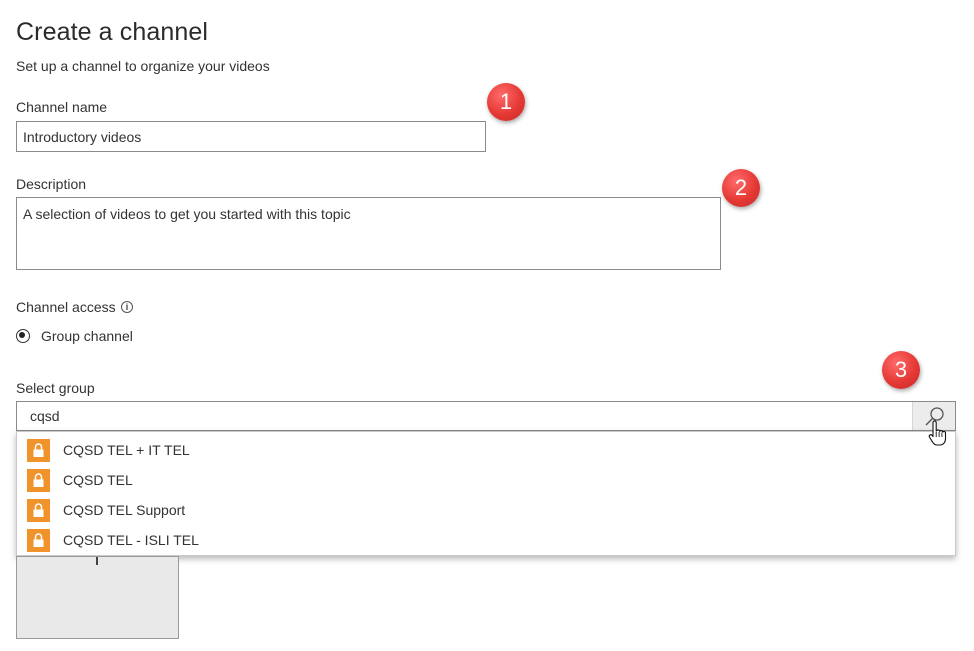 The image size is (974, 651). Describe the element at coordinates (97, 597) in the screenshot. I see `thumbnail-placeholder` at that location.